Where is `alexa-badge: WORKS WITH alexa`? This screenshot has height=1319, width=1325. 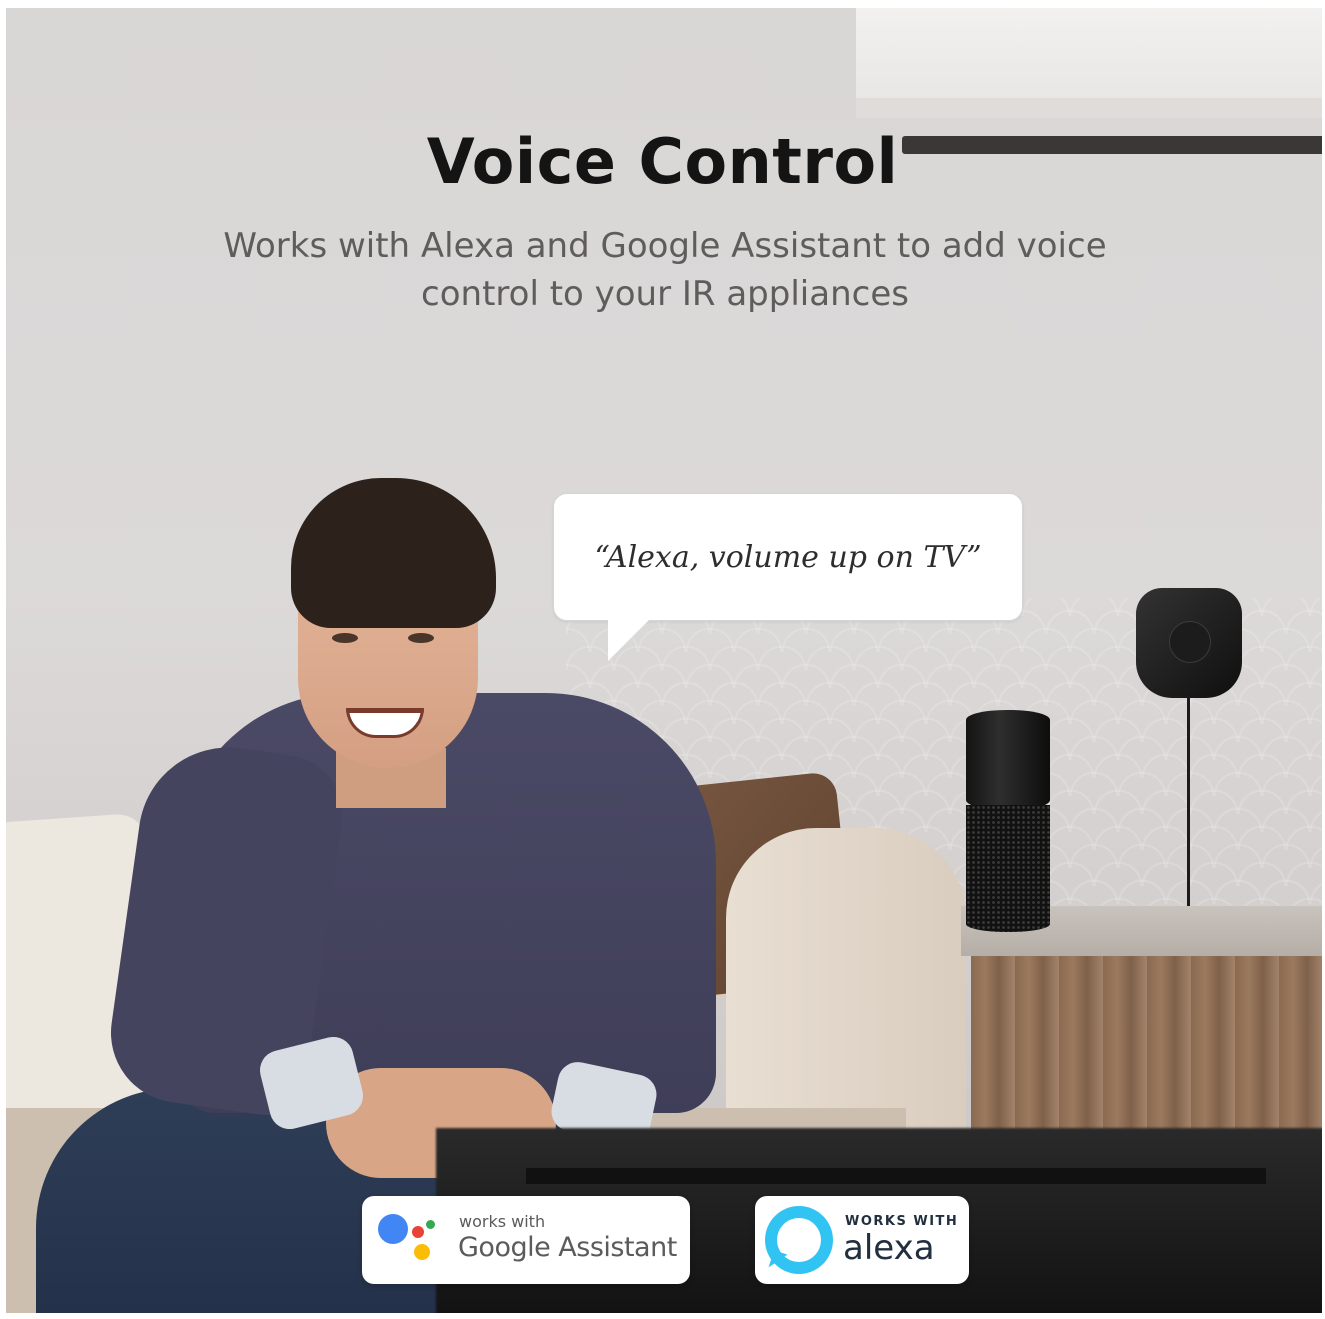 alexa-badge: WORKS WITH alexa is located at coordinates (862, 1240).